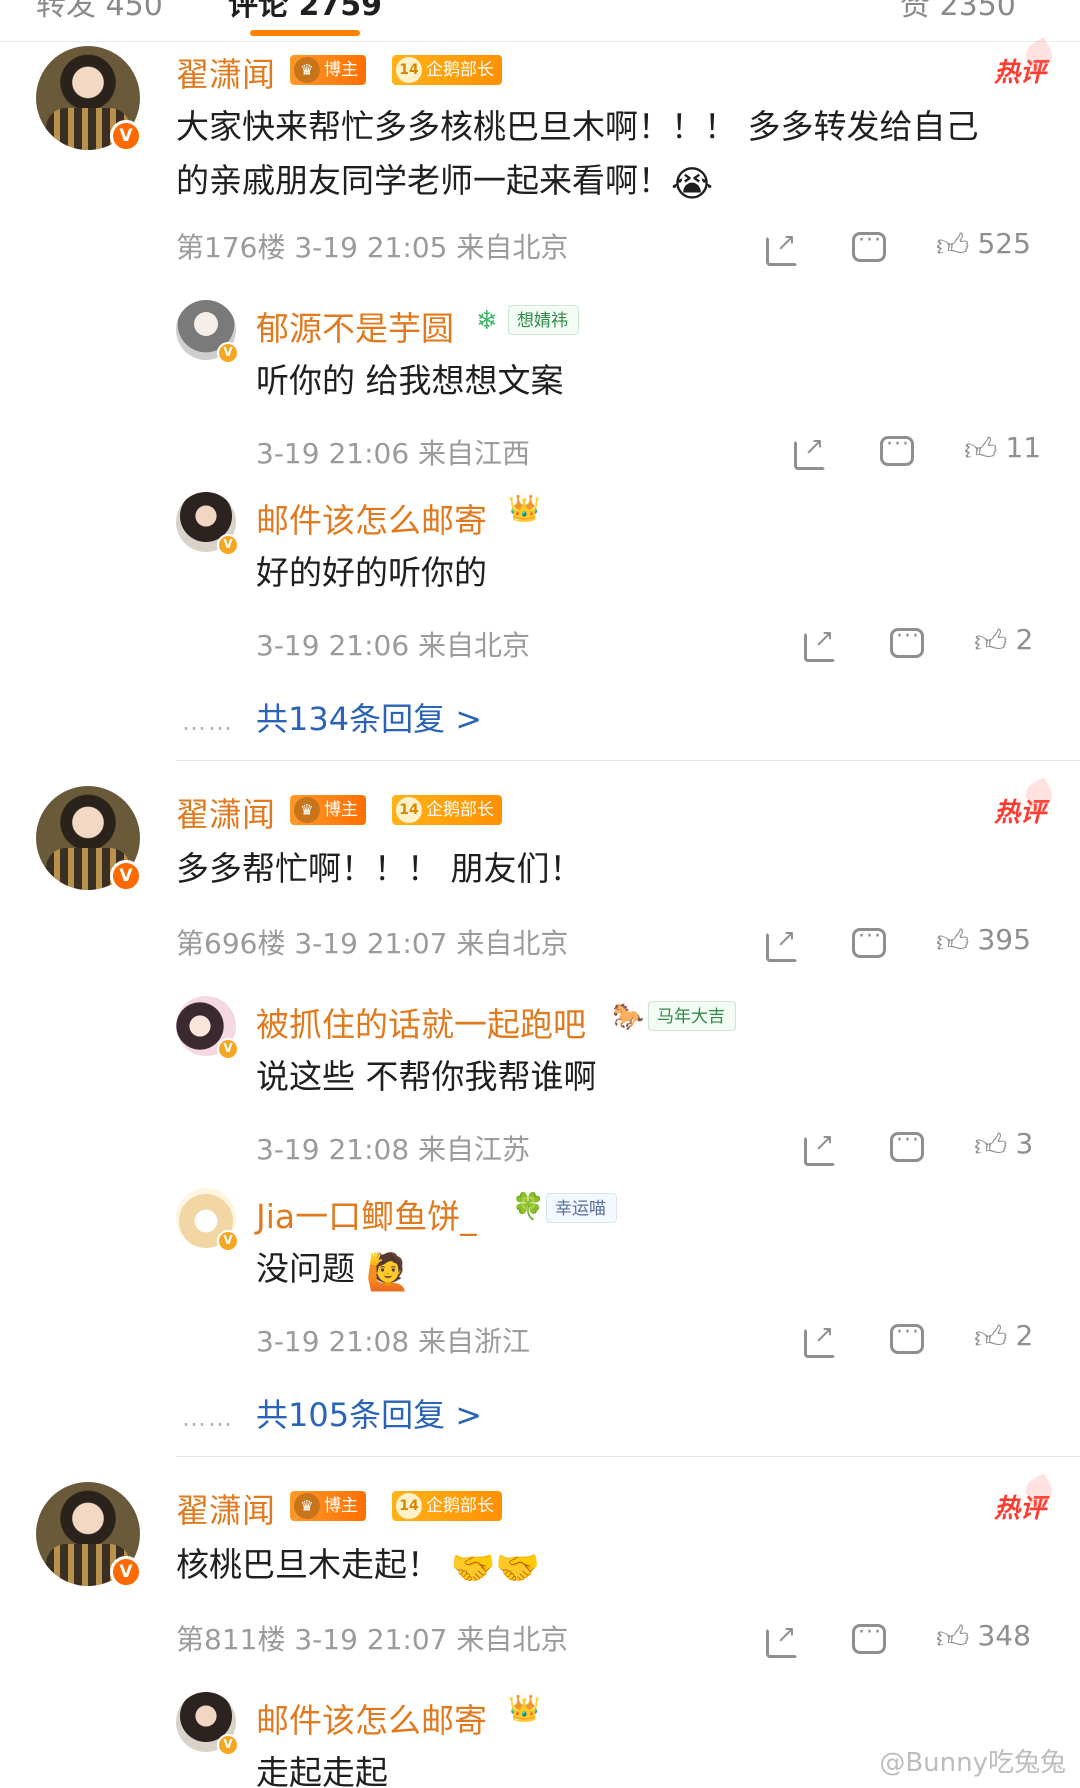 The width and height of the screenshot is (1080, 1788). Describe the element at coordinates (581, 1208) in the screenshot. I see `fan-badge: 幸运喵` at that location.